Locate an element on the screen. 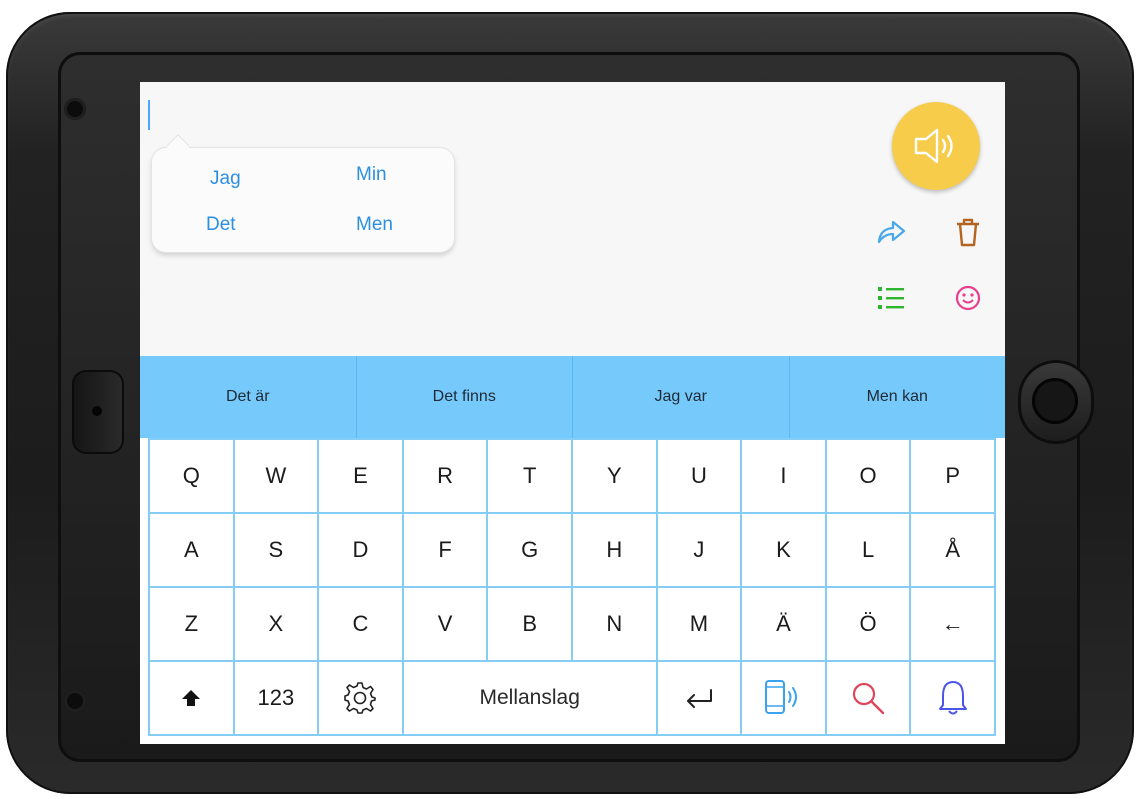 This screenshot has height=799, width=1140. prediction-word: Det is located at coordinates (221, 225).